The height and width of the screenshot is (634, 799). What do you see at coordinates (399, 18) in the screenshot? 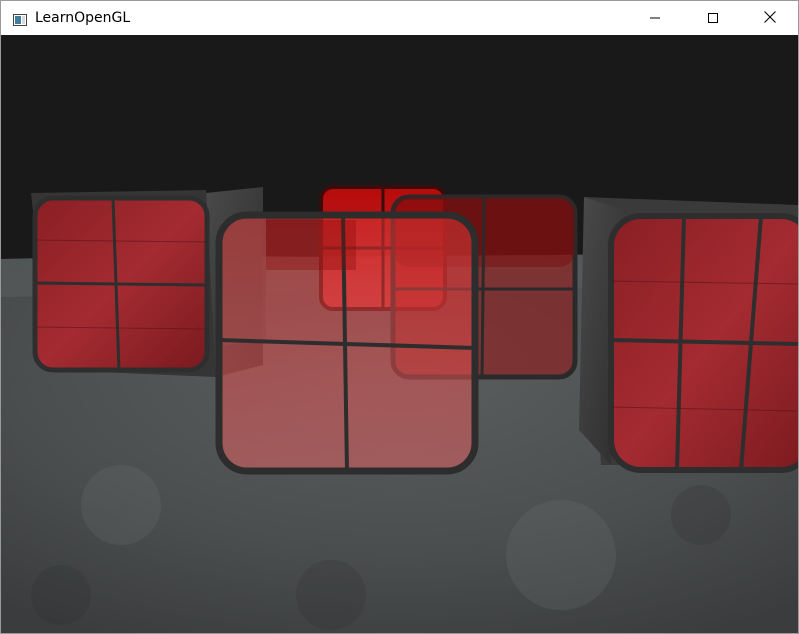
I see `title-bar: LearnOpenGL` at bounding box center [399, 18].